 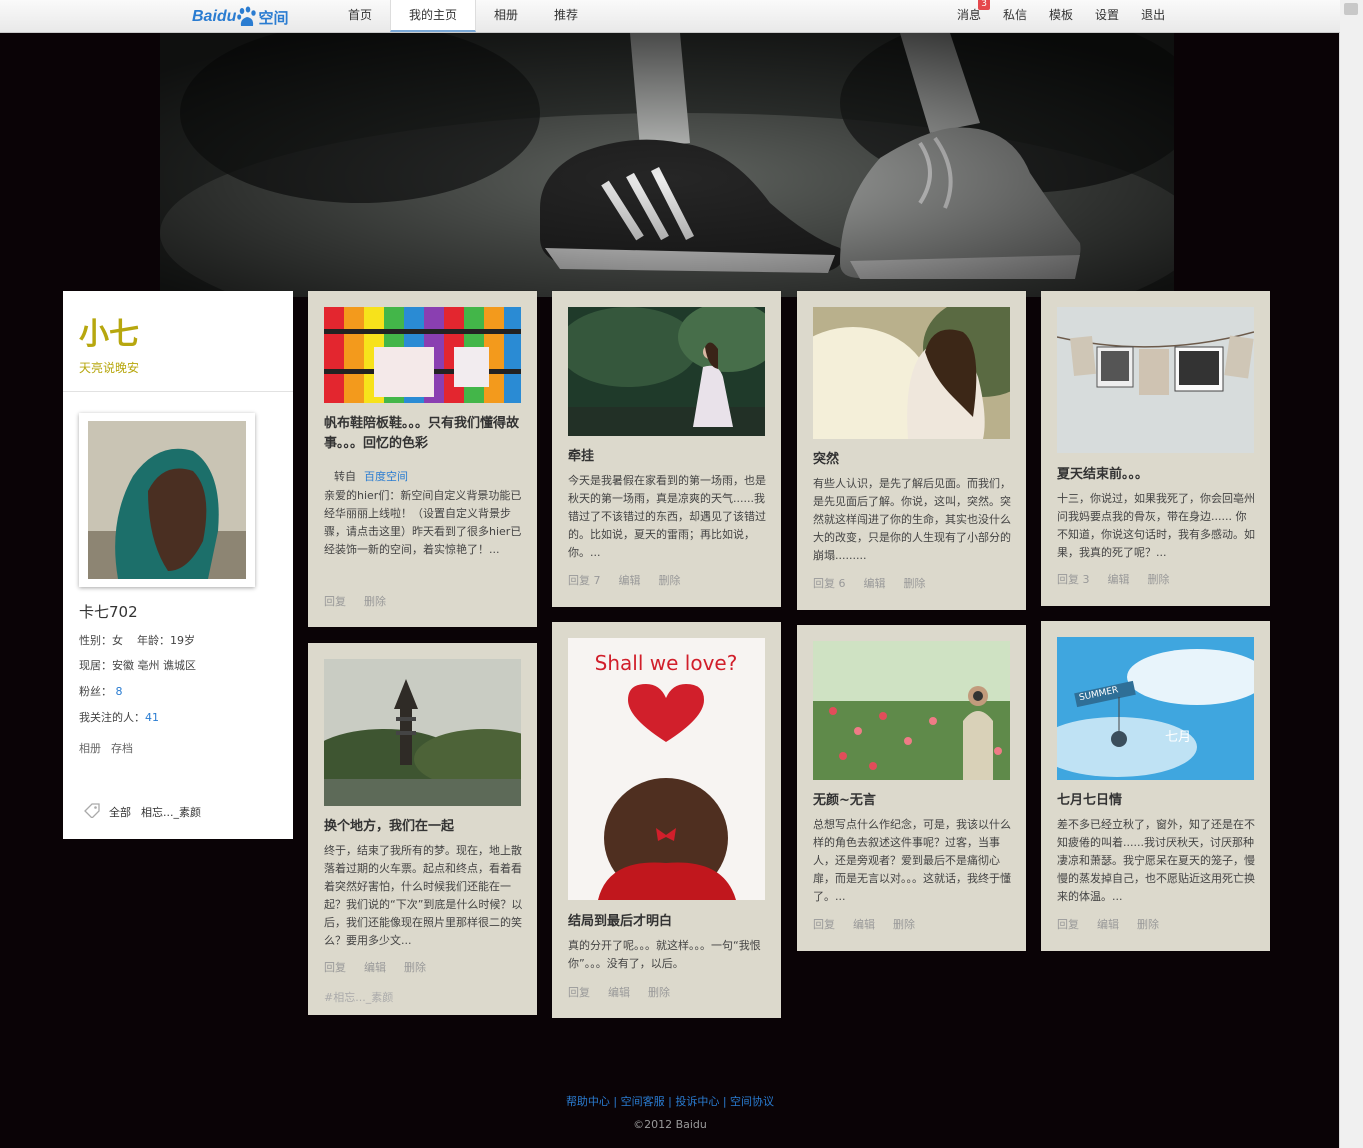 I want to click on profile-link-archive: 存档, so click(x=122, y=748).